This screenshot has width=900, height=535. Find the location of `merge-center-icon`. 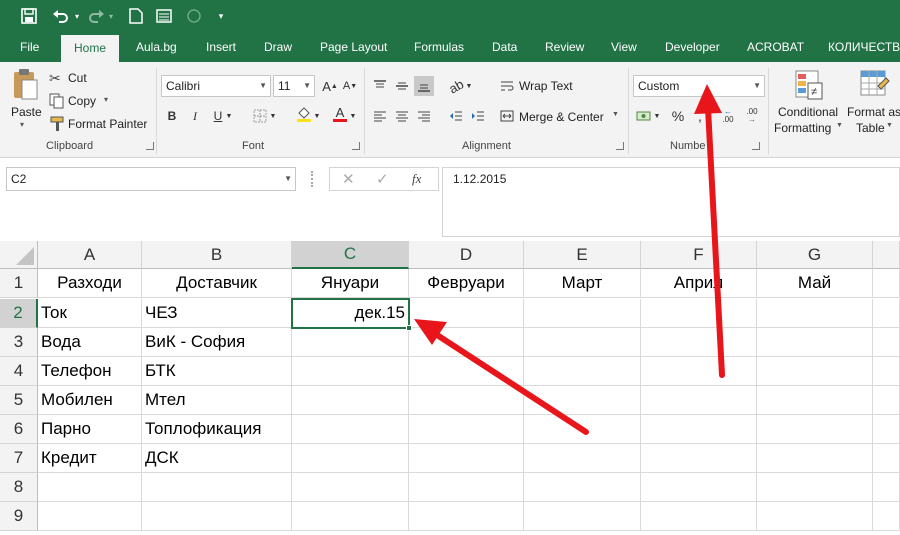

merge-center-icon is located at coordinates (507, 116).